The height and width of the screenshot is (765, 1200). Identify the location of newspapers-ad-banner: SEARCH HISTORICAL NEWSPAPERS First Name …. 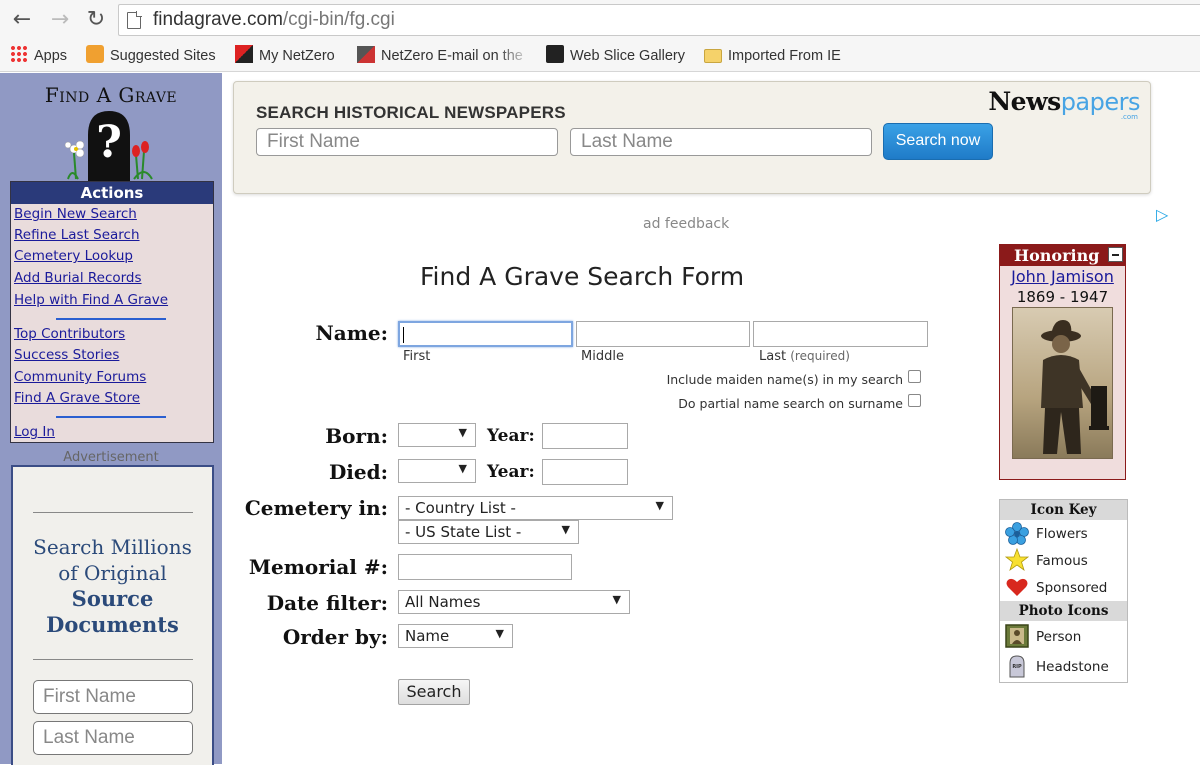
(692, 137).